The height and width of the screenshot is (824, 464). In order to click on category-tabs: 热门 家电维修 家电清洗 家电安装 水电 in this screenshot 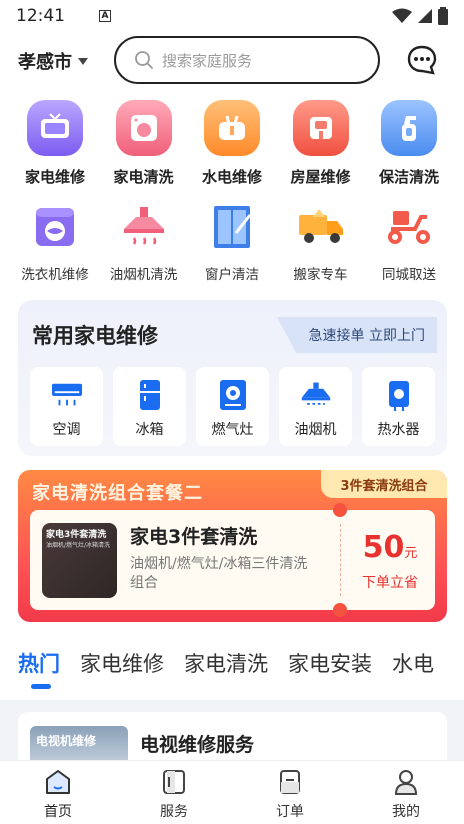, I will do `click(241, 669)`.